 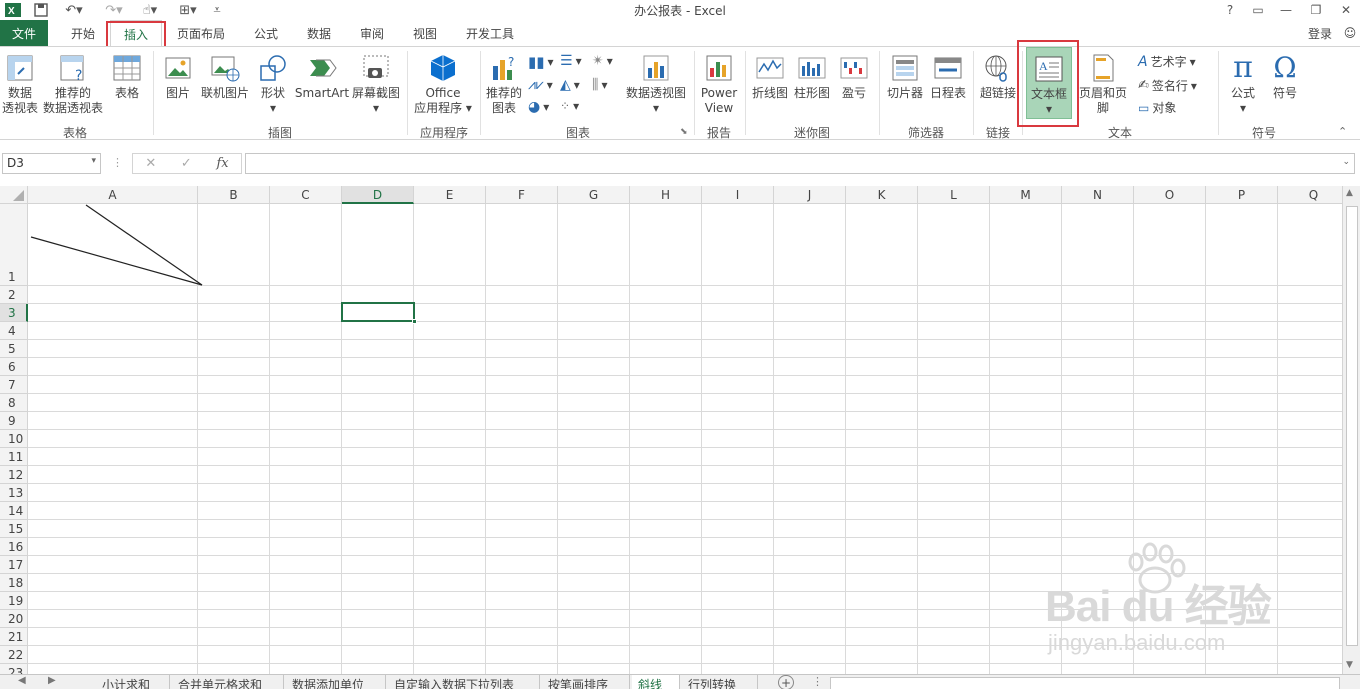 I want to click on column-header-a: A, so click(x=113, y=195).